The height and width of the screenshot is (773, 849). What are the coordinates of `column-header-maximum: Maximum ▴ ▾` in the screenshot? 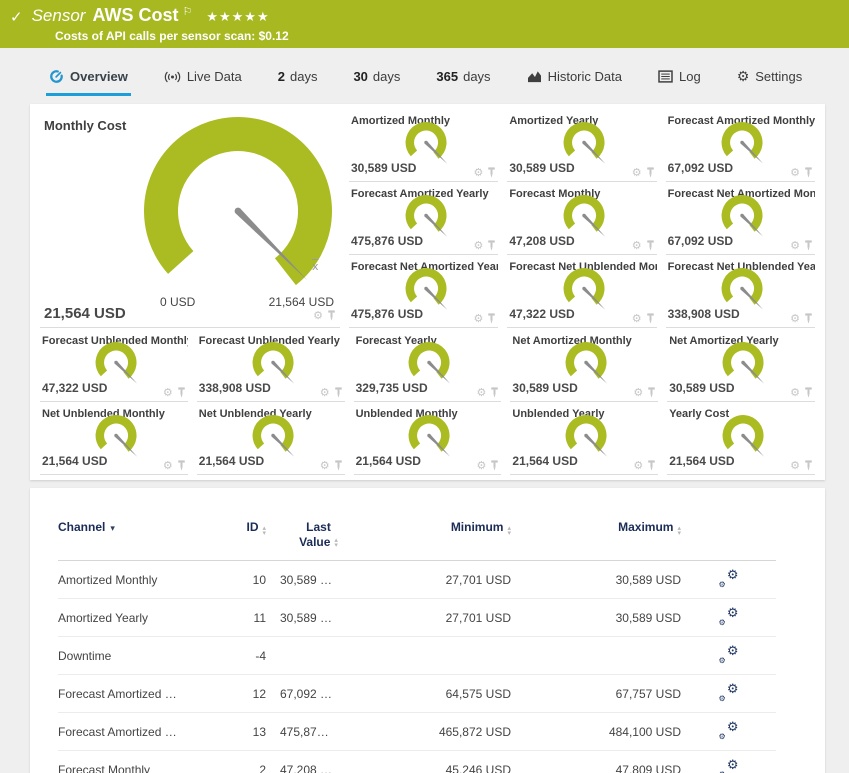 It's located at (596, 538).